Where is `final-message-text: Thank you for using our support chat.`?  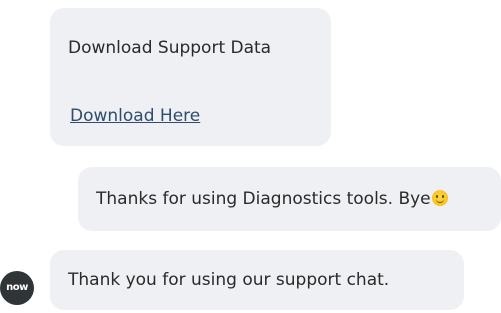 final-message-text: Thank you for using our support chat. is located at coordinates (229, 280).